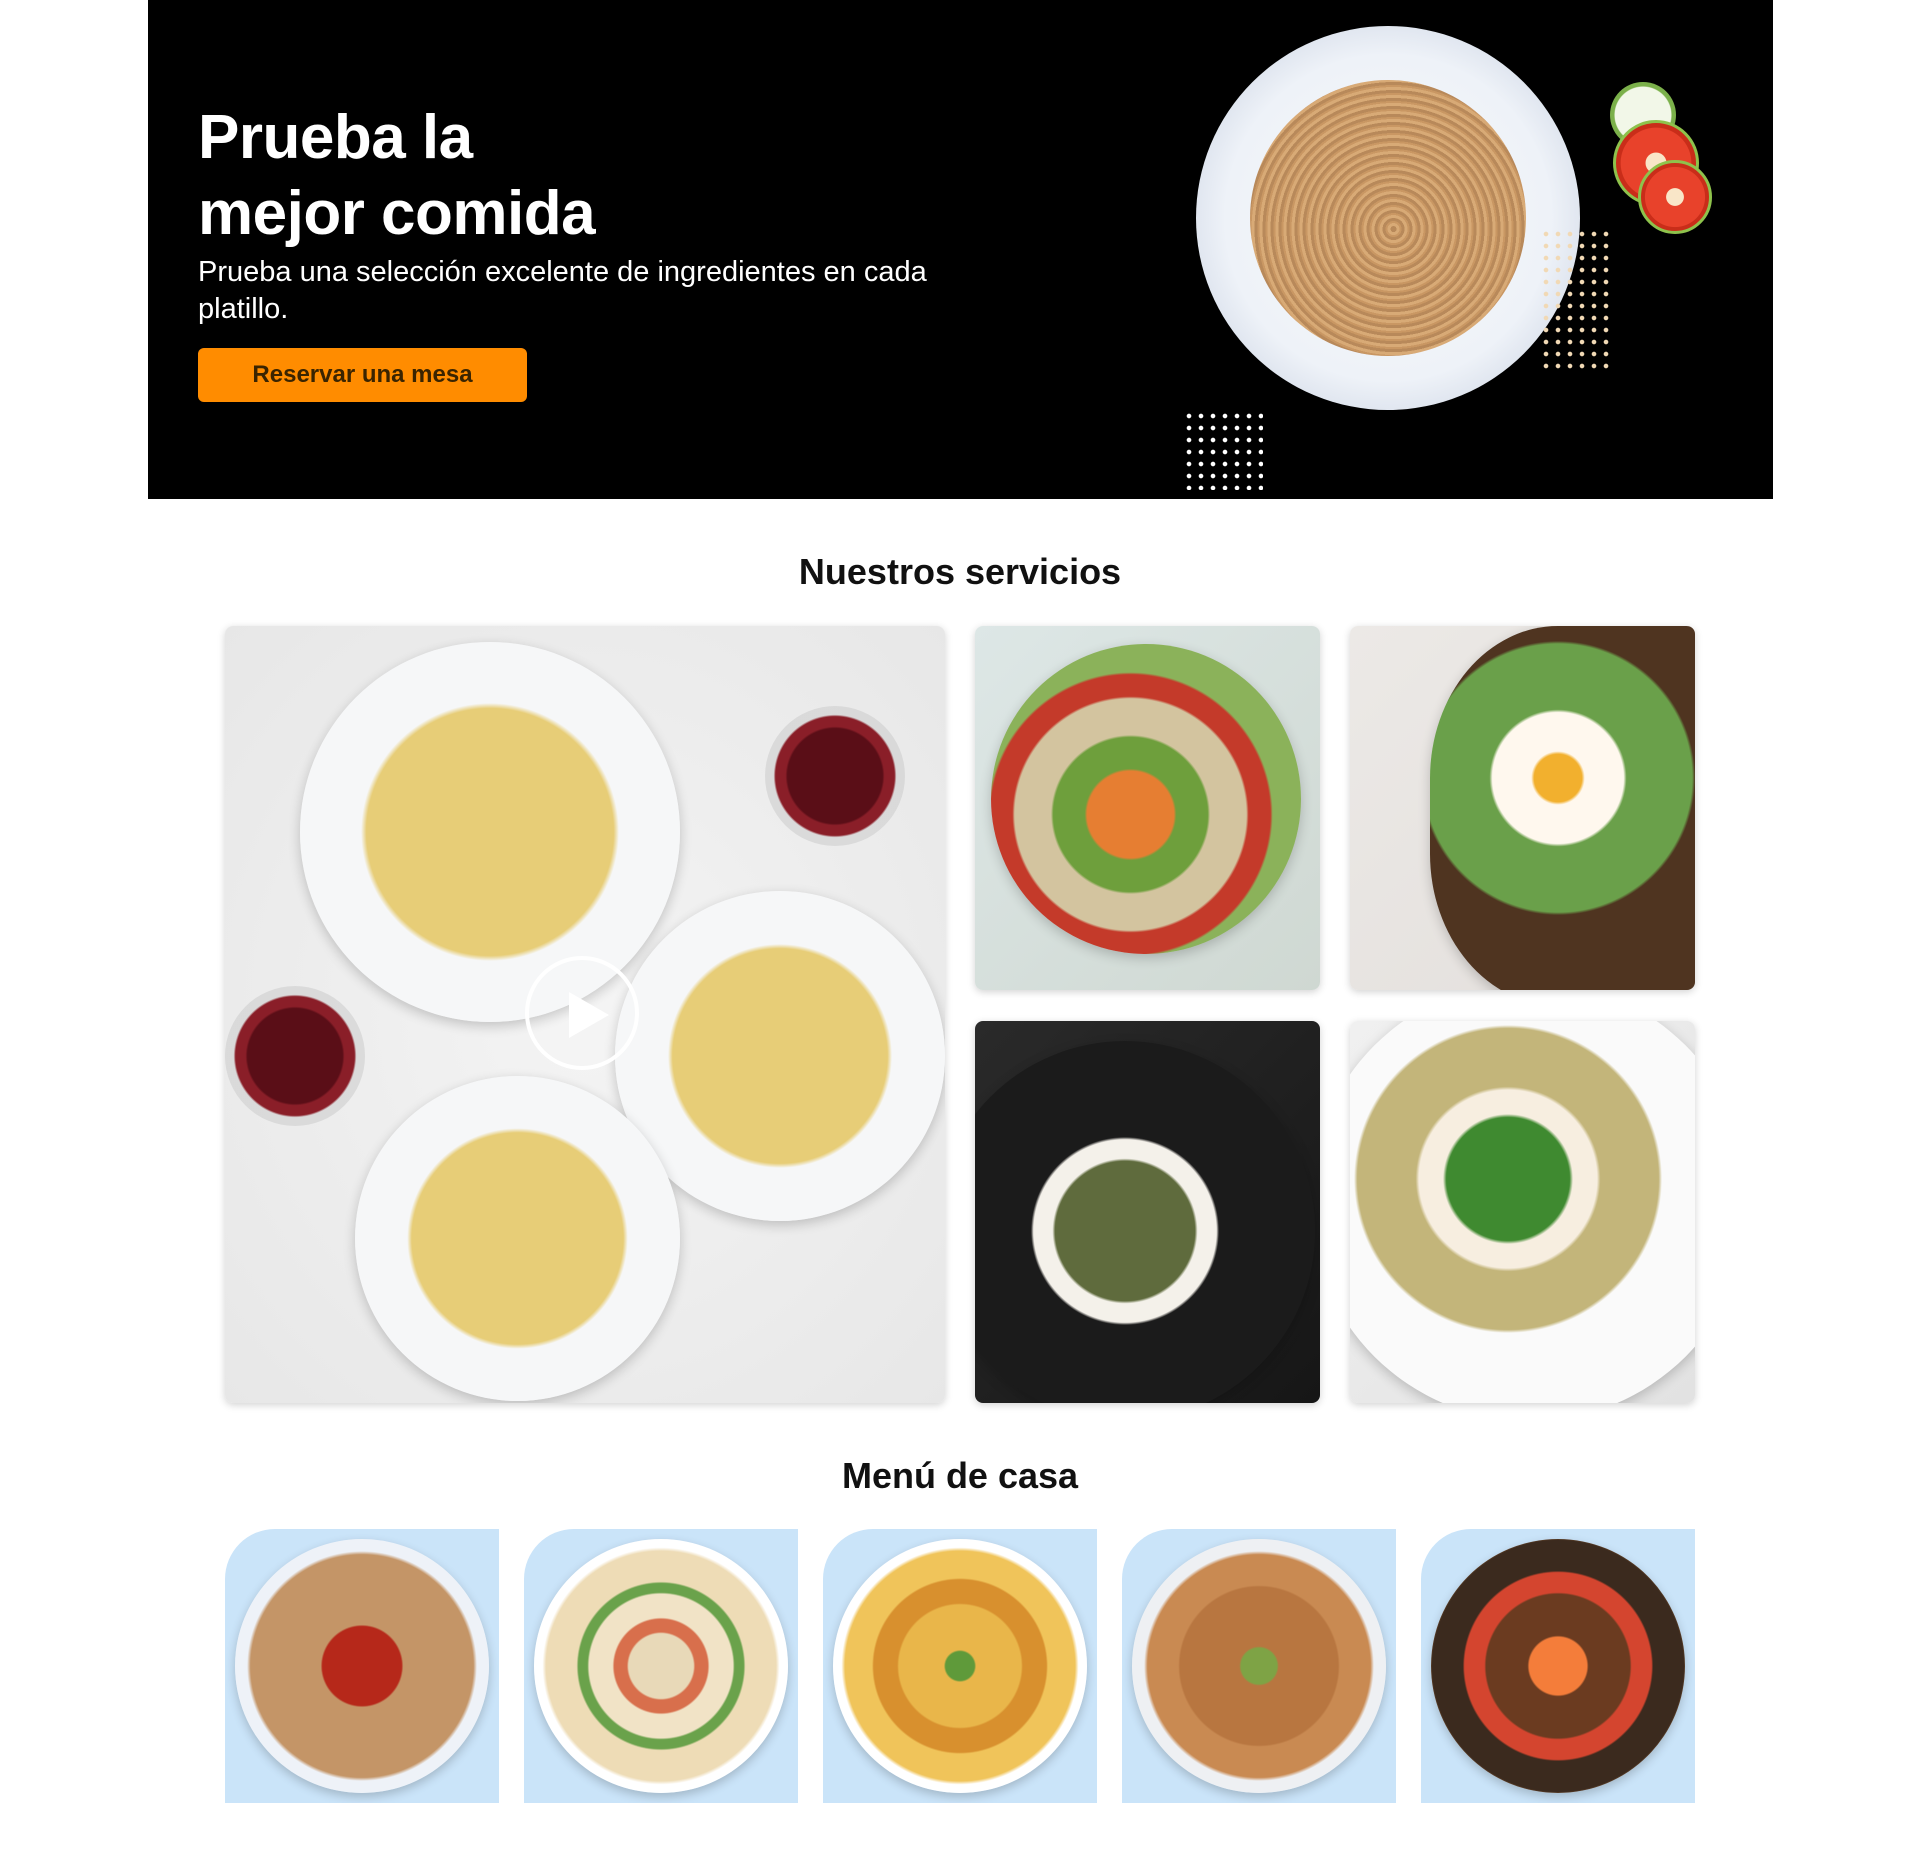  I want to click on noodles-avocado-image, so click(1259, 1666).